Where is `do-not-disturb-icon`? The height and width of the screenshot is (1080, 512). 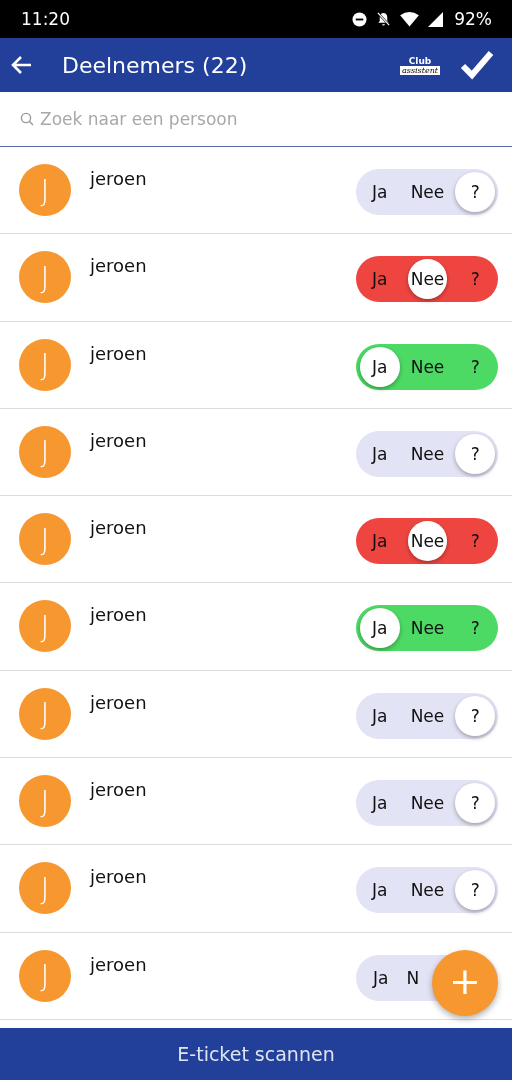
do-not-disturb-icon is located at coordinates (360, 19).